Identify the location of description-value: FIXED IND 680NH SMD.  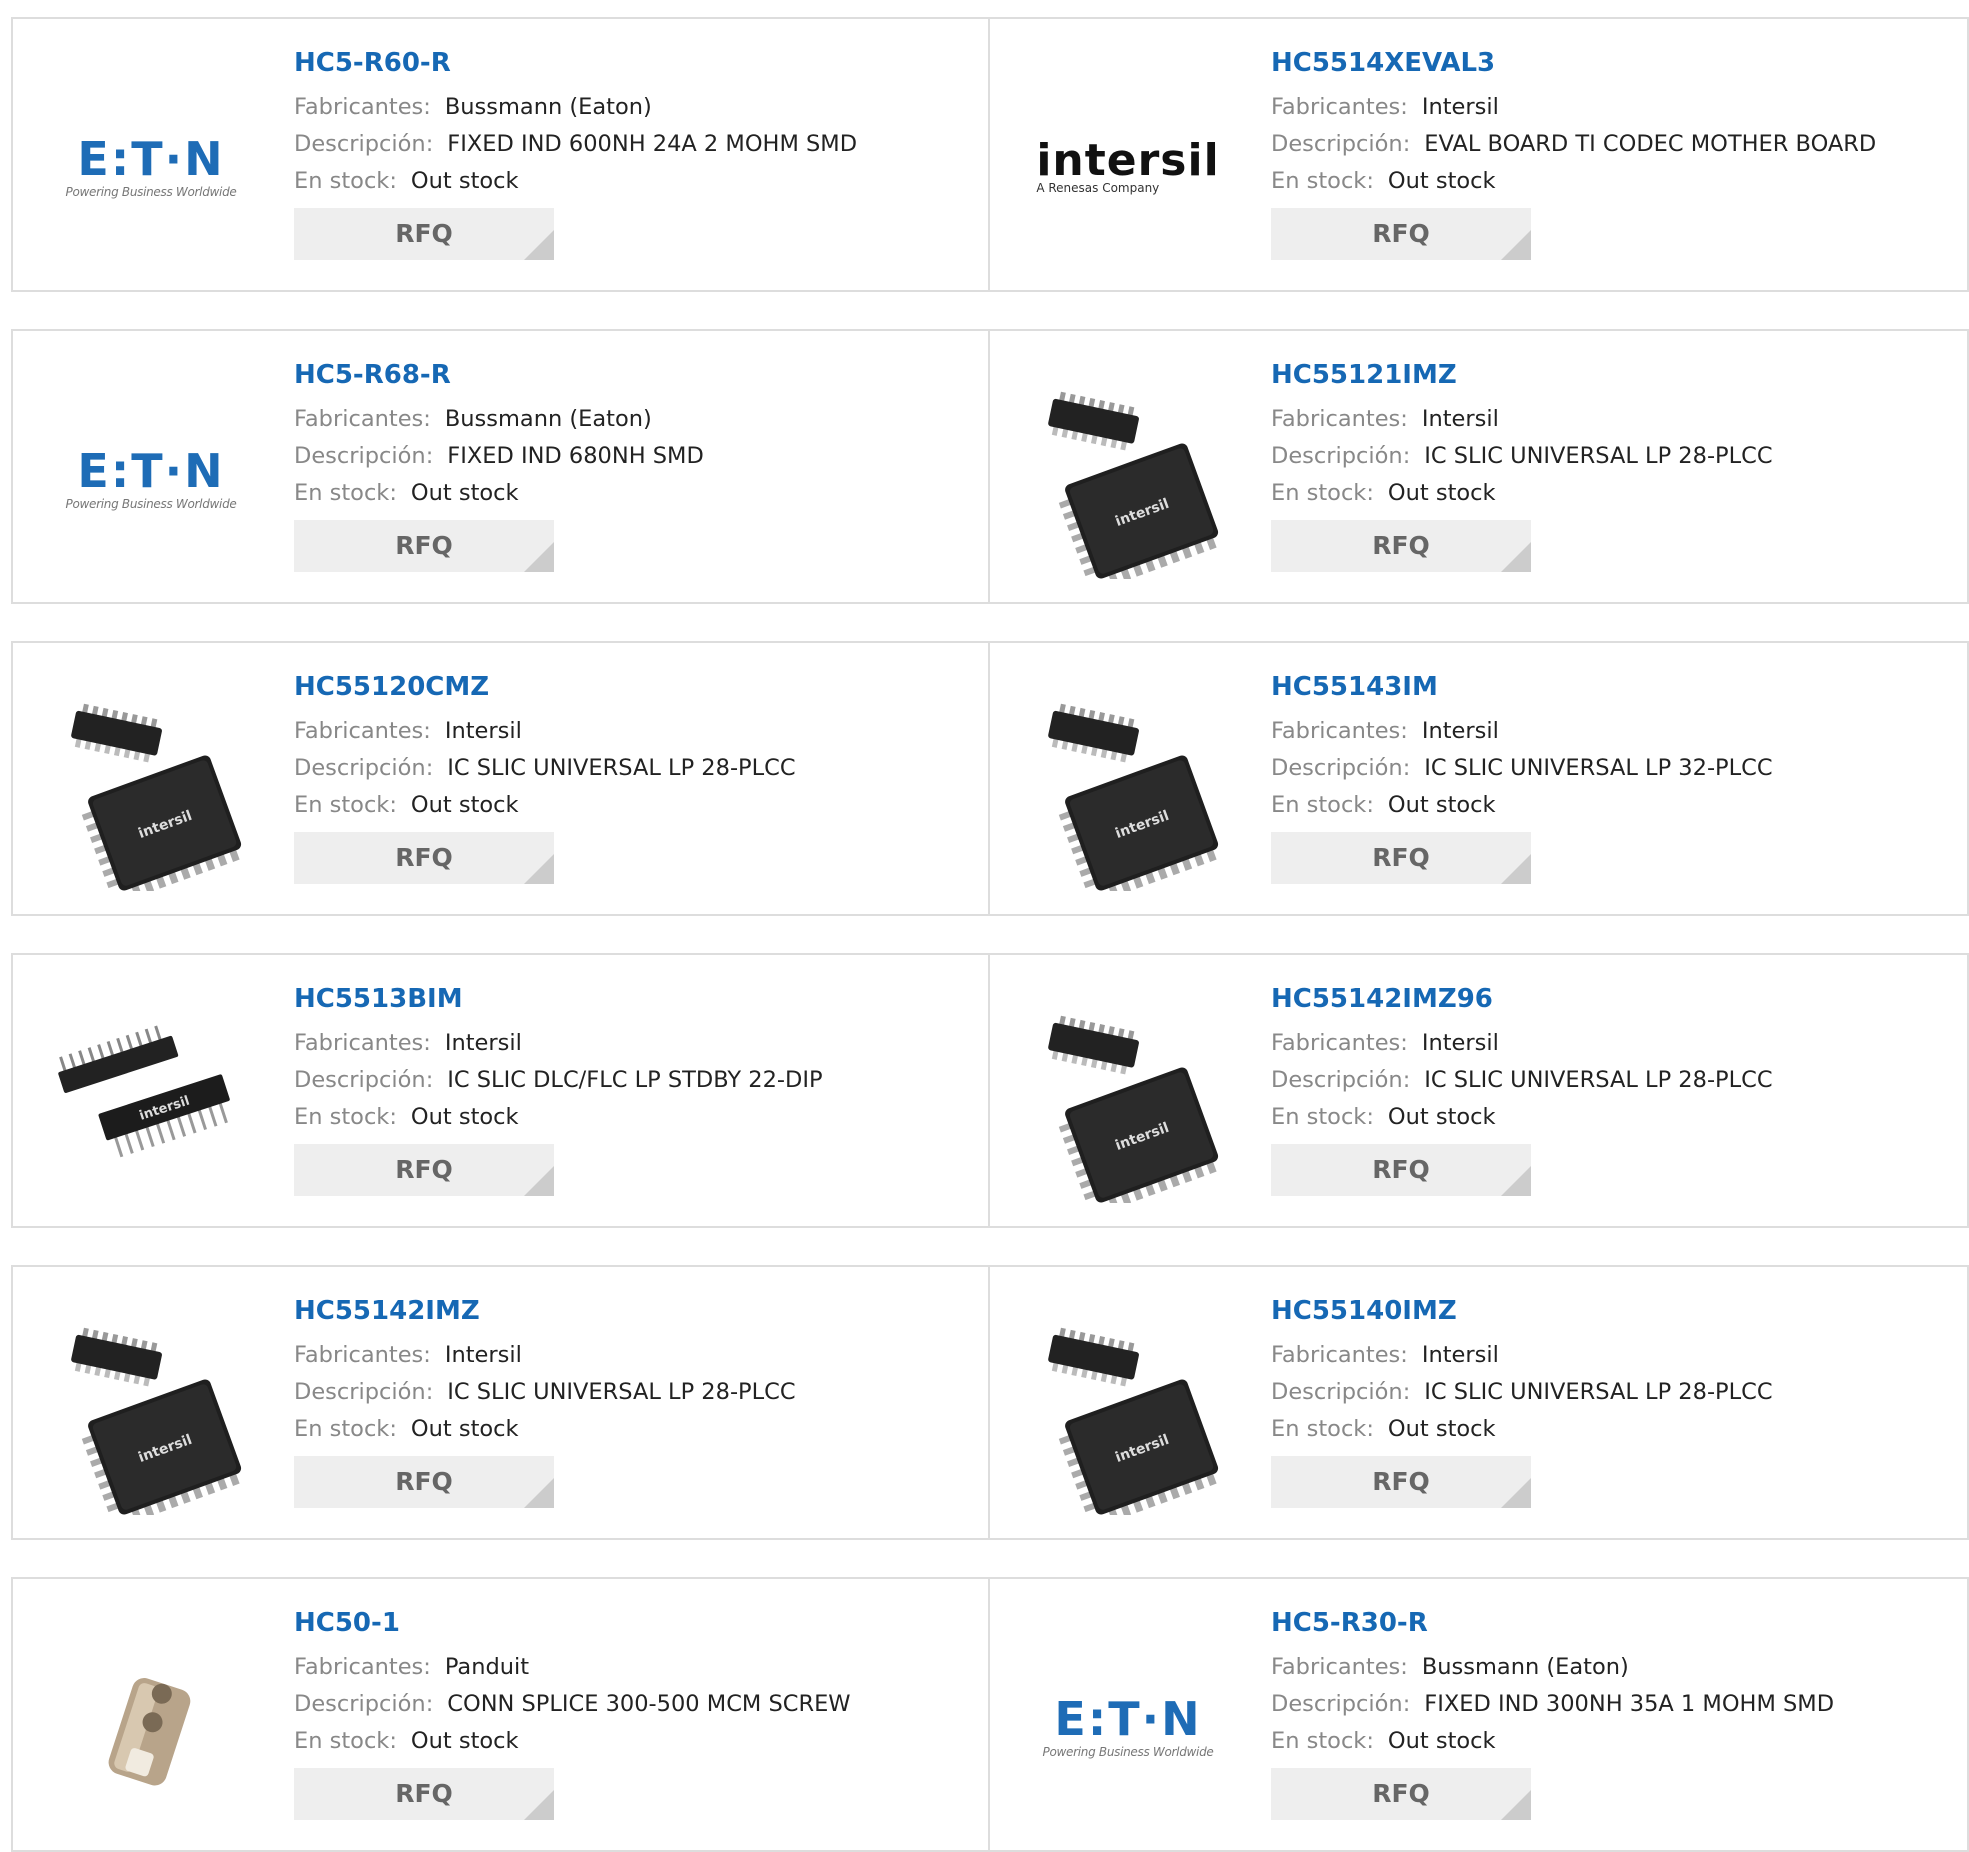
(575, 456).